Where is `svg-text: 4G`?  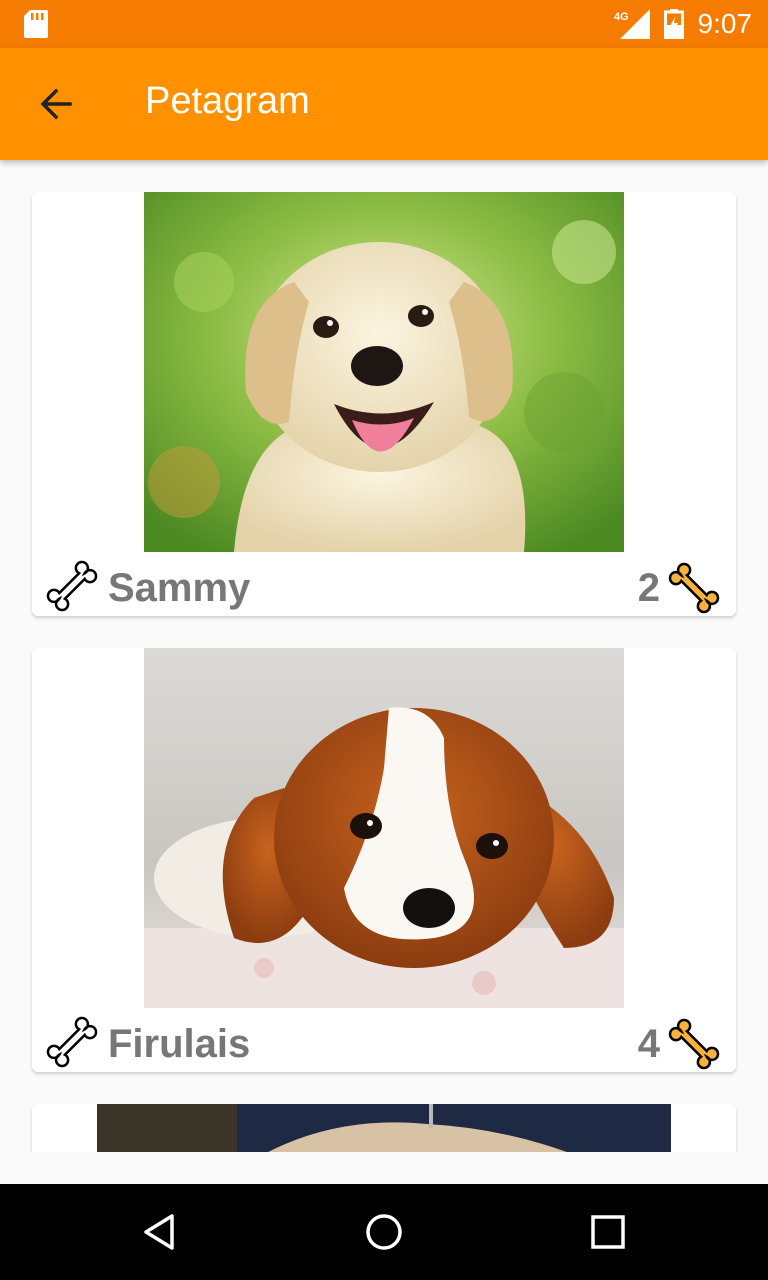
svg-text: 4G is located at coordinates (621, 17).